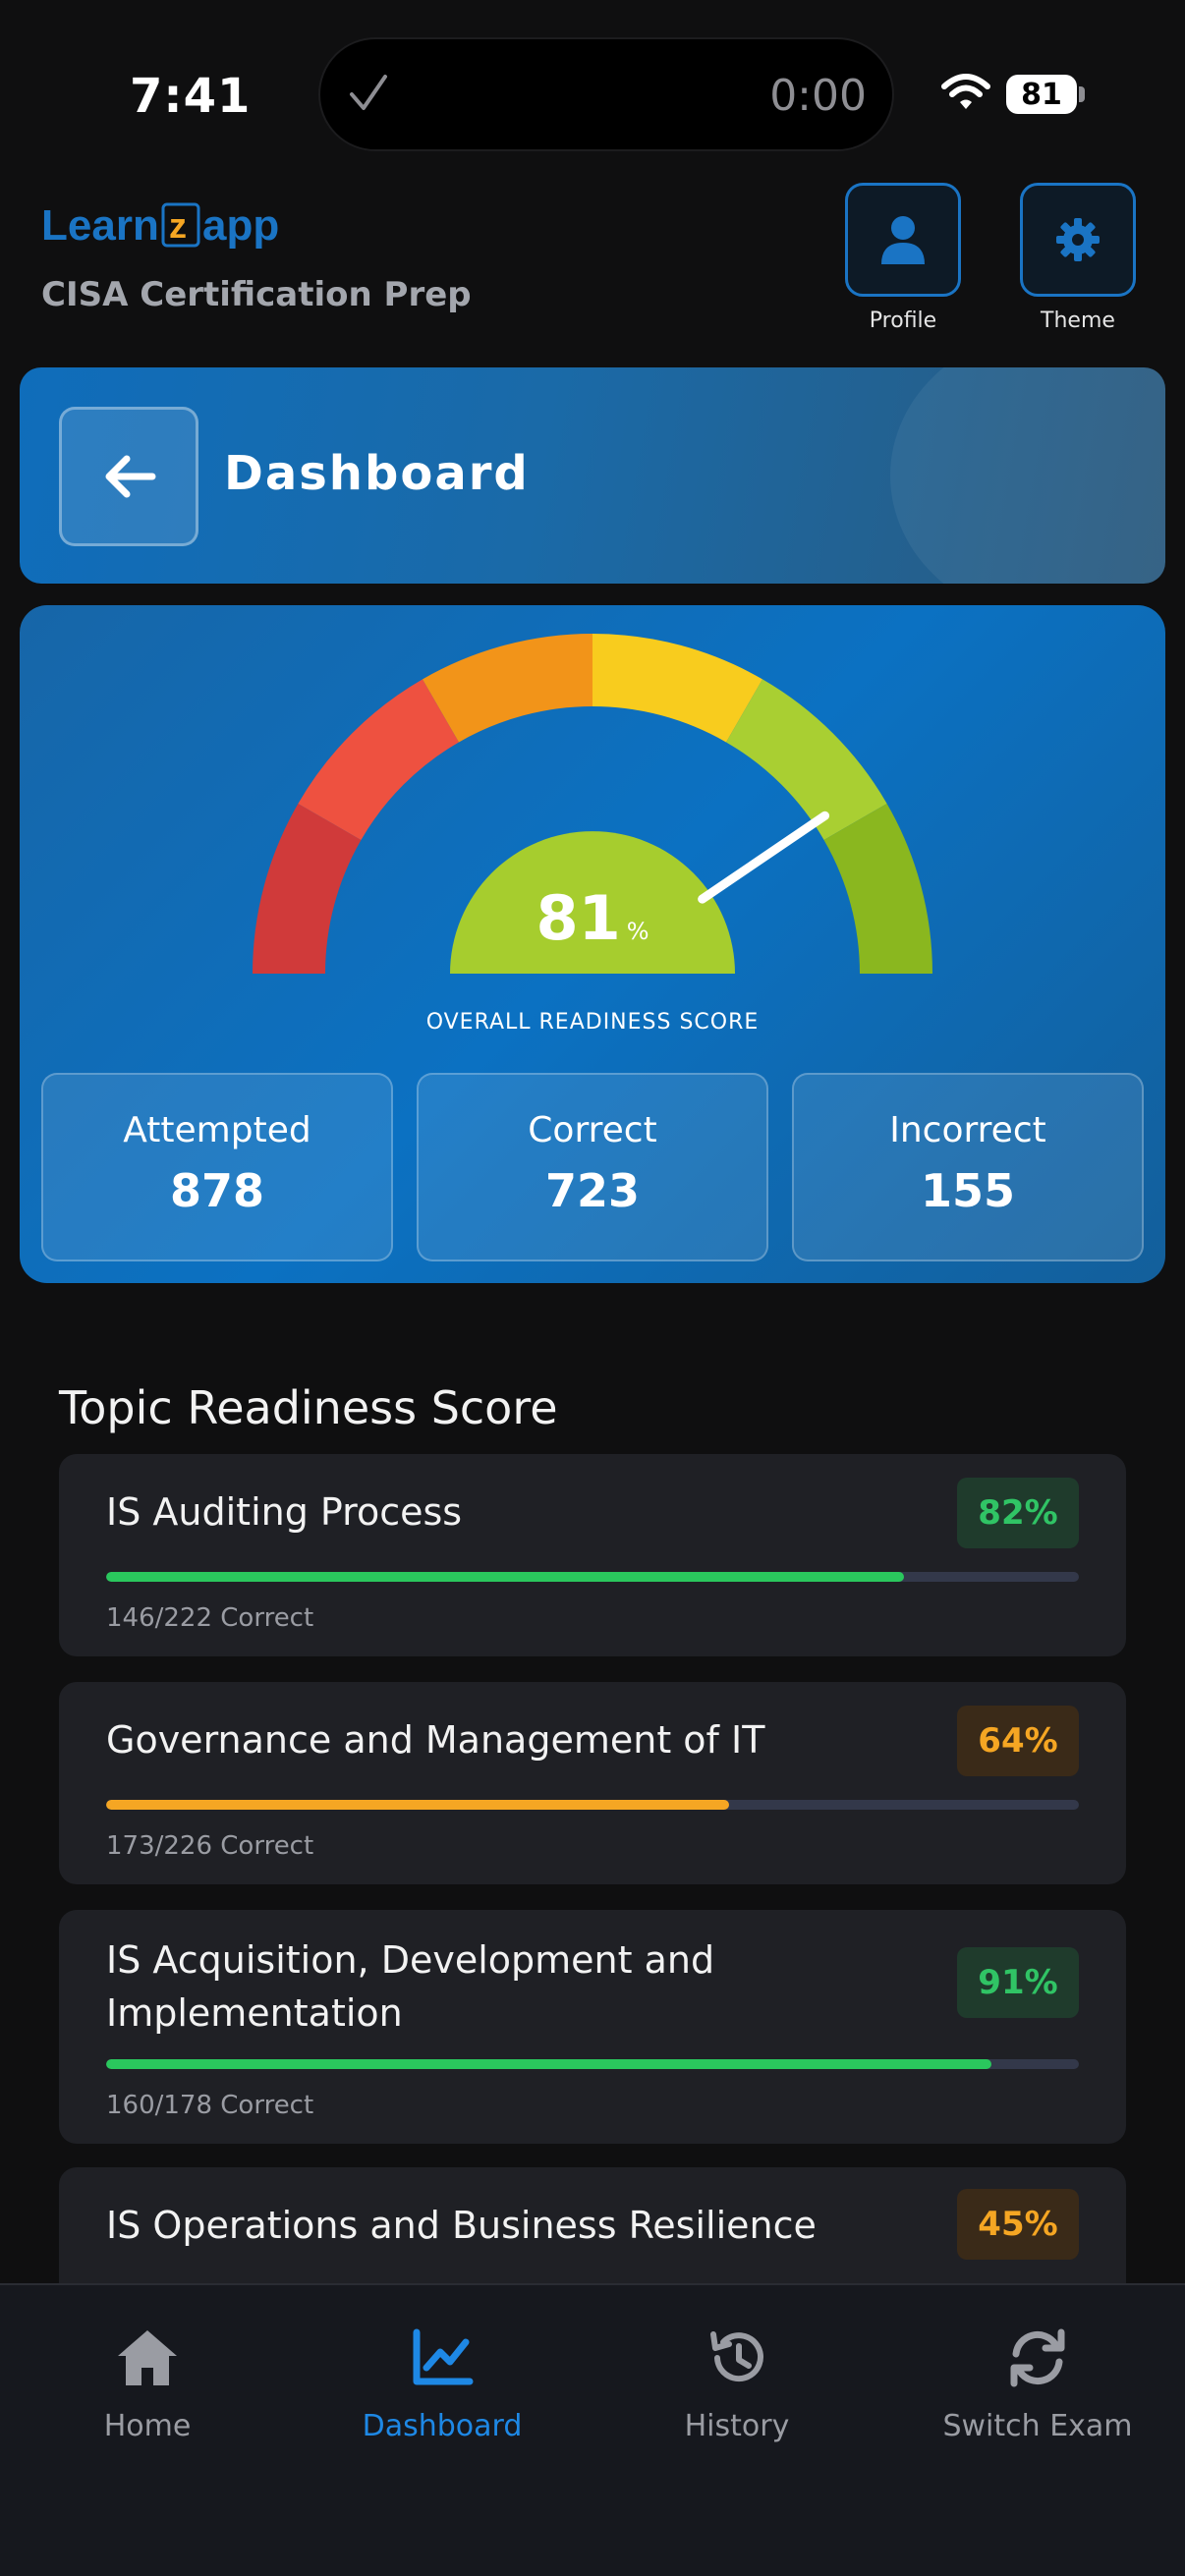  What do you see at coordinates (191, 96) in the screenshot?
I see `status-time: 7:41` at bounding box center [191, 96].